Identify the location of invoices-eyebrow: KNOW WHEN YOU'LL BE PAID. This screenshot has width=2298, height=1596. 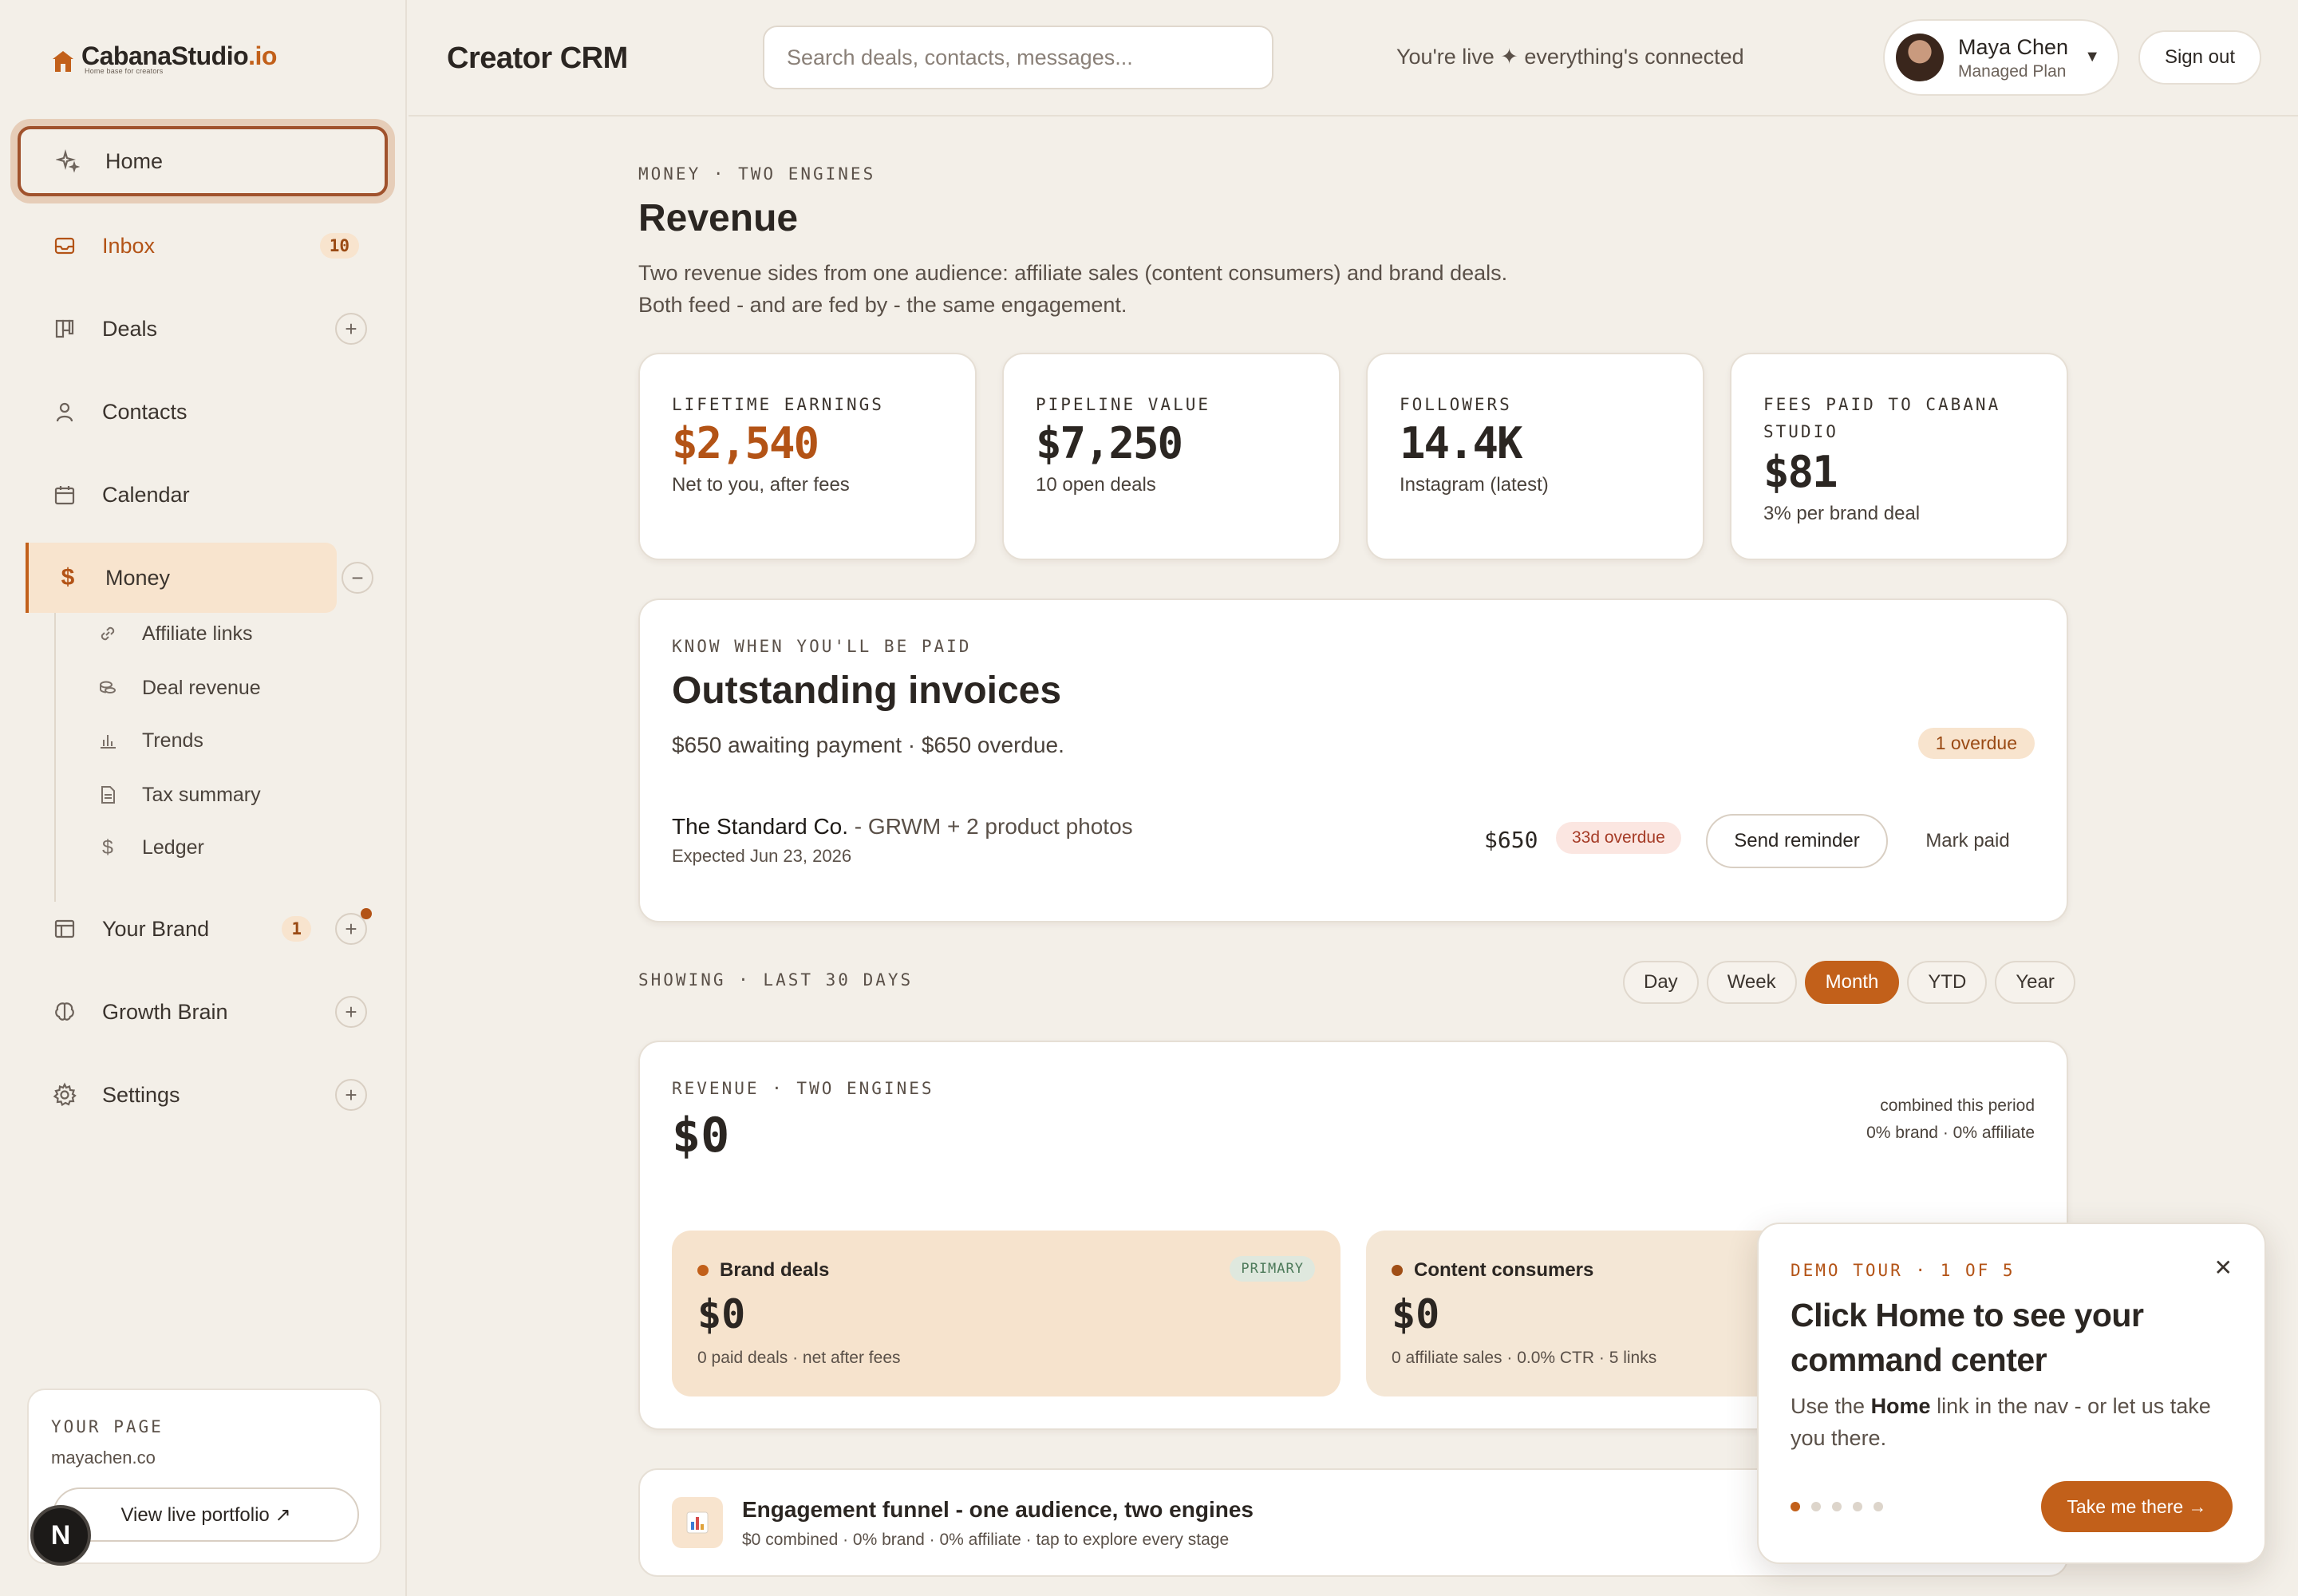
(822, 646).